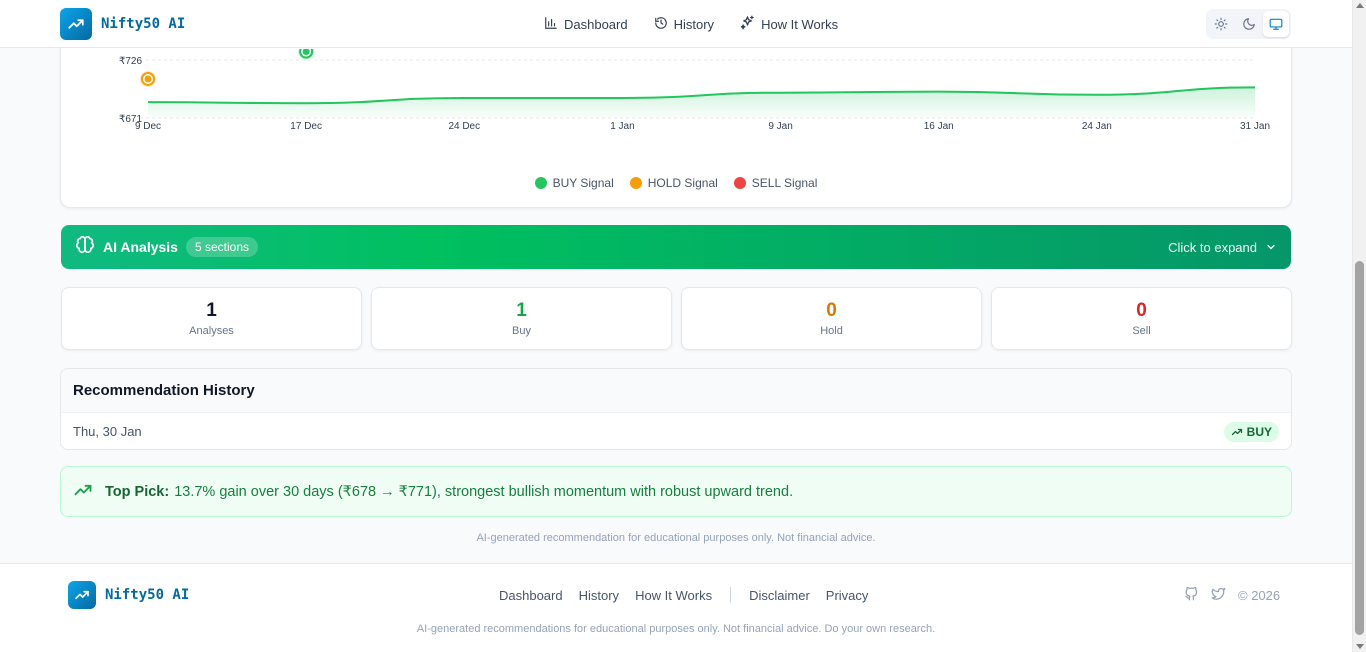  What do you see at coordinates (521, 331) in the screenshot?
I see `stat-buy-label: Buy` at bounding box center [521, 331].